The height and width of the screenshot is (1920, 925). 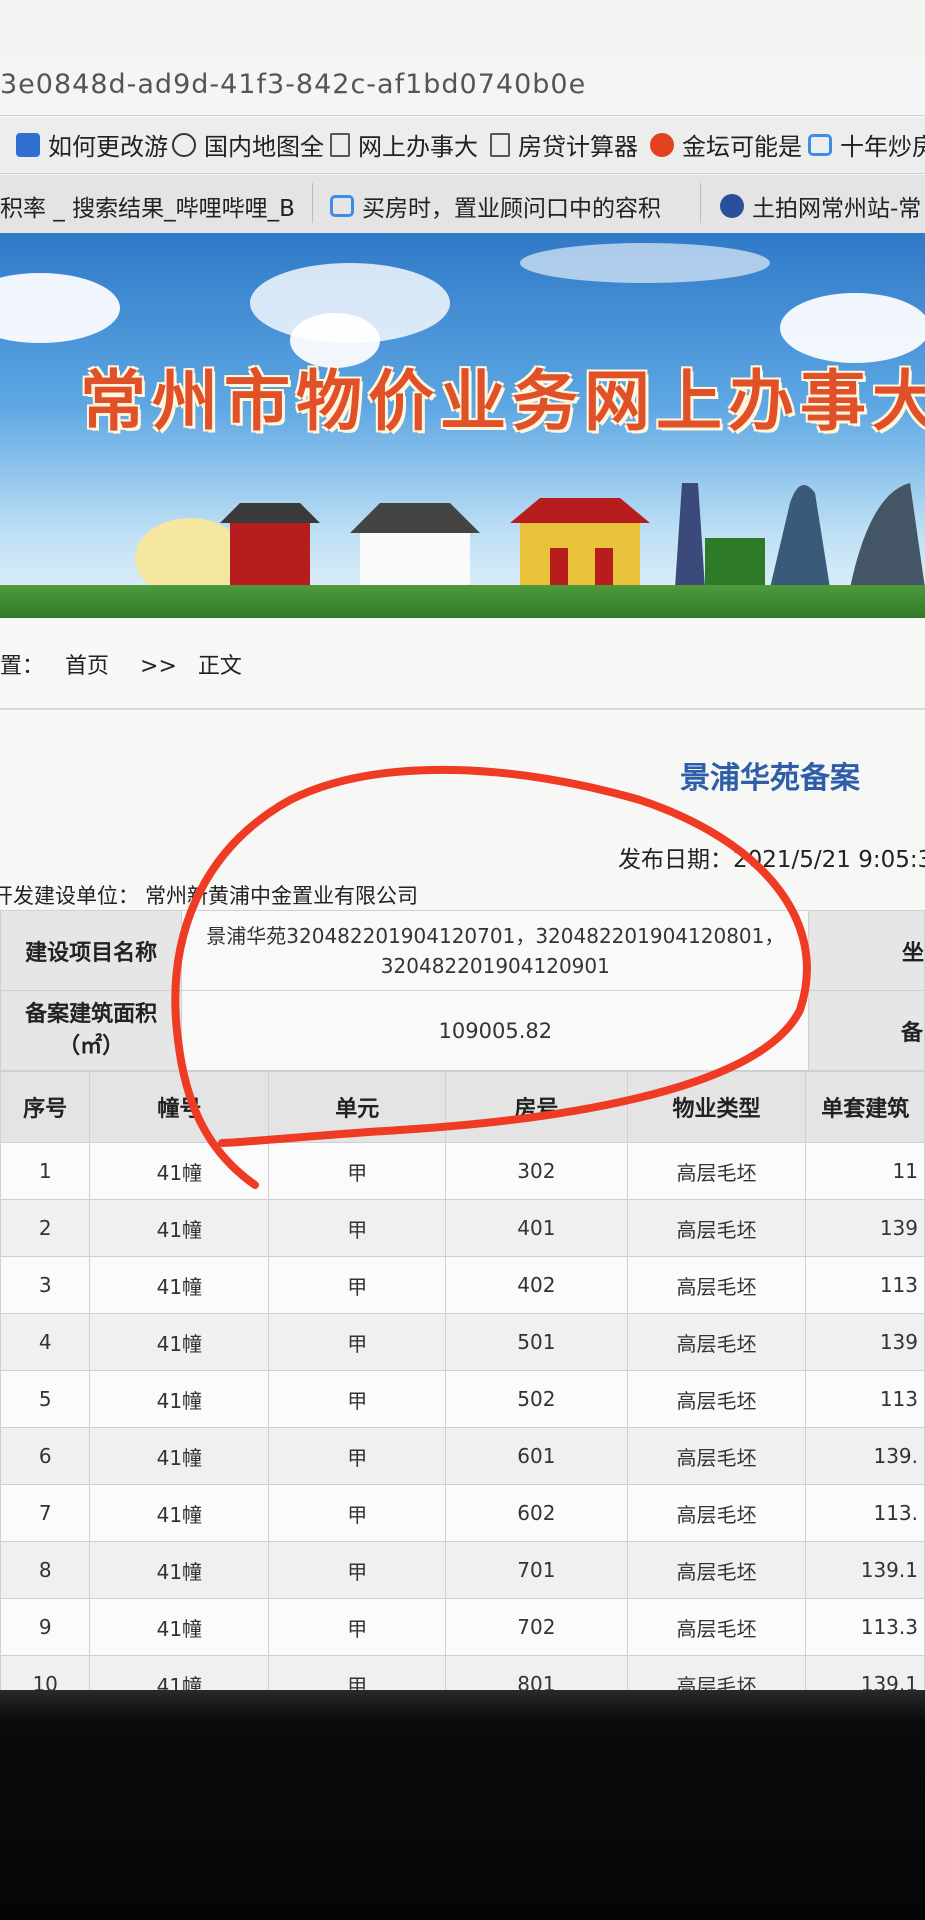 What do you see at coordinates (882, 147) in the screenshot?
I see `bookmark-label: 十年炒房` at bounding box center [882, 147].